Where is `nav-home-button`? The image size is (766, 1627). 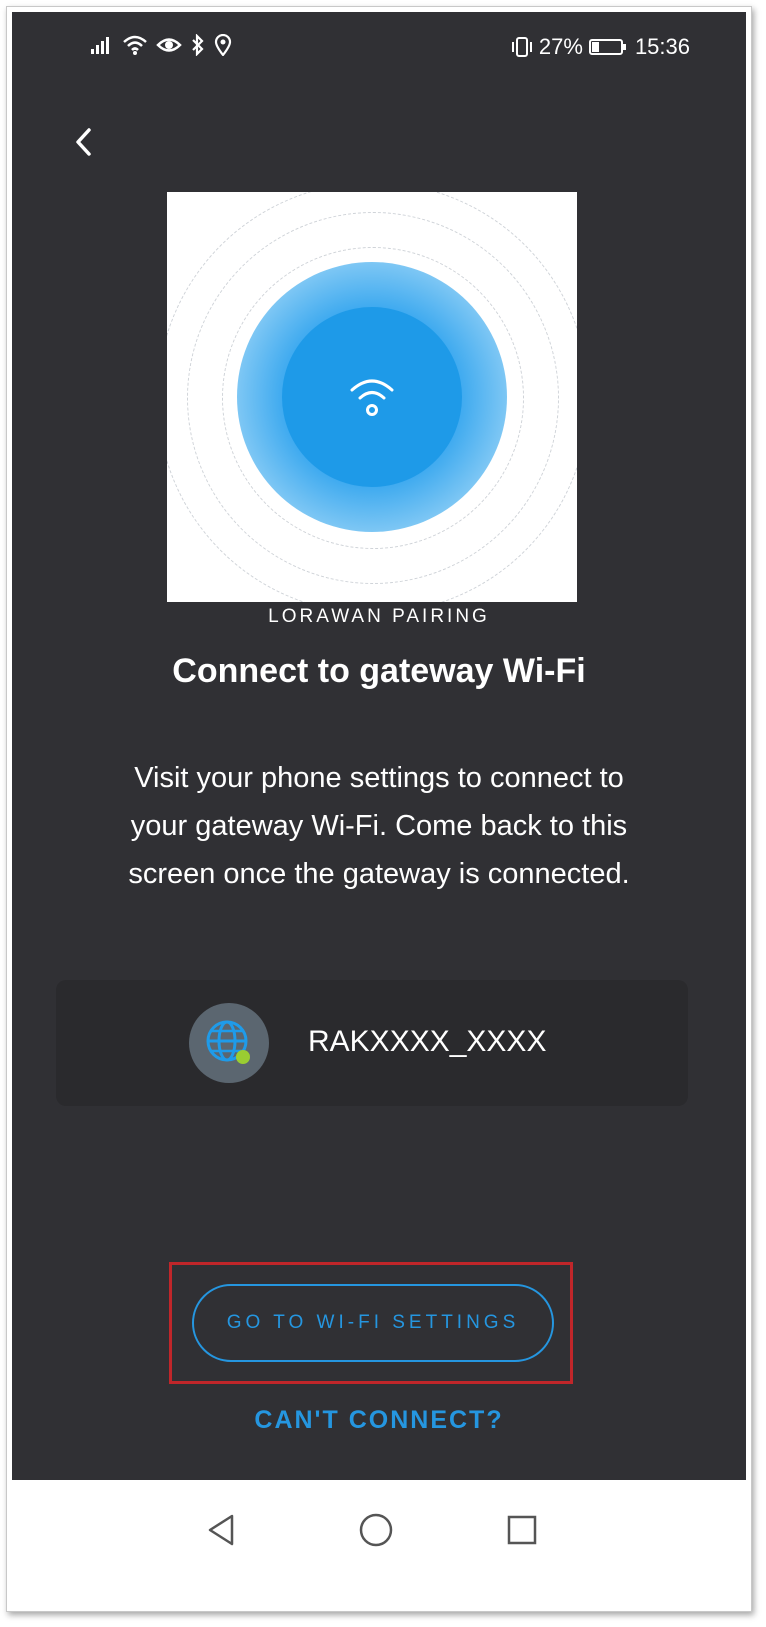 nav-home-button is located at coordinates (376, 1530).